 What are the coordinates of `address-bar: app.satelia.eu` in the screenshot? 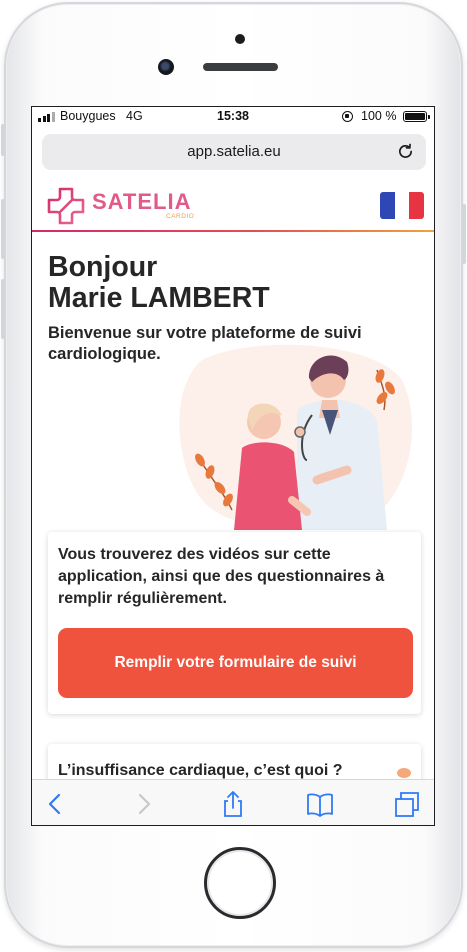 It's located at (234, 152).